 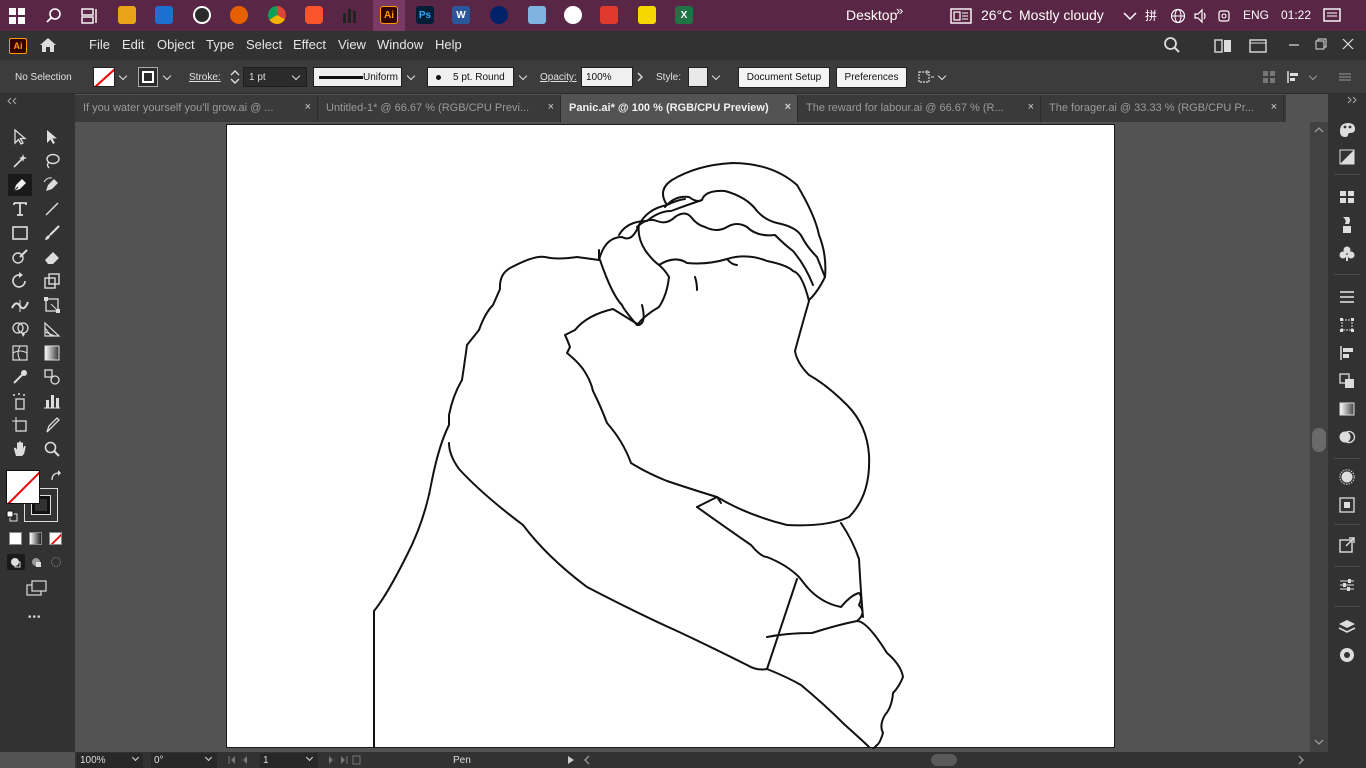 I want to click on shape-builder-tool-icon, so click(x=20, y=329).